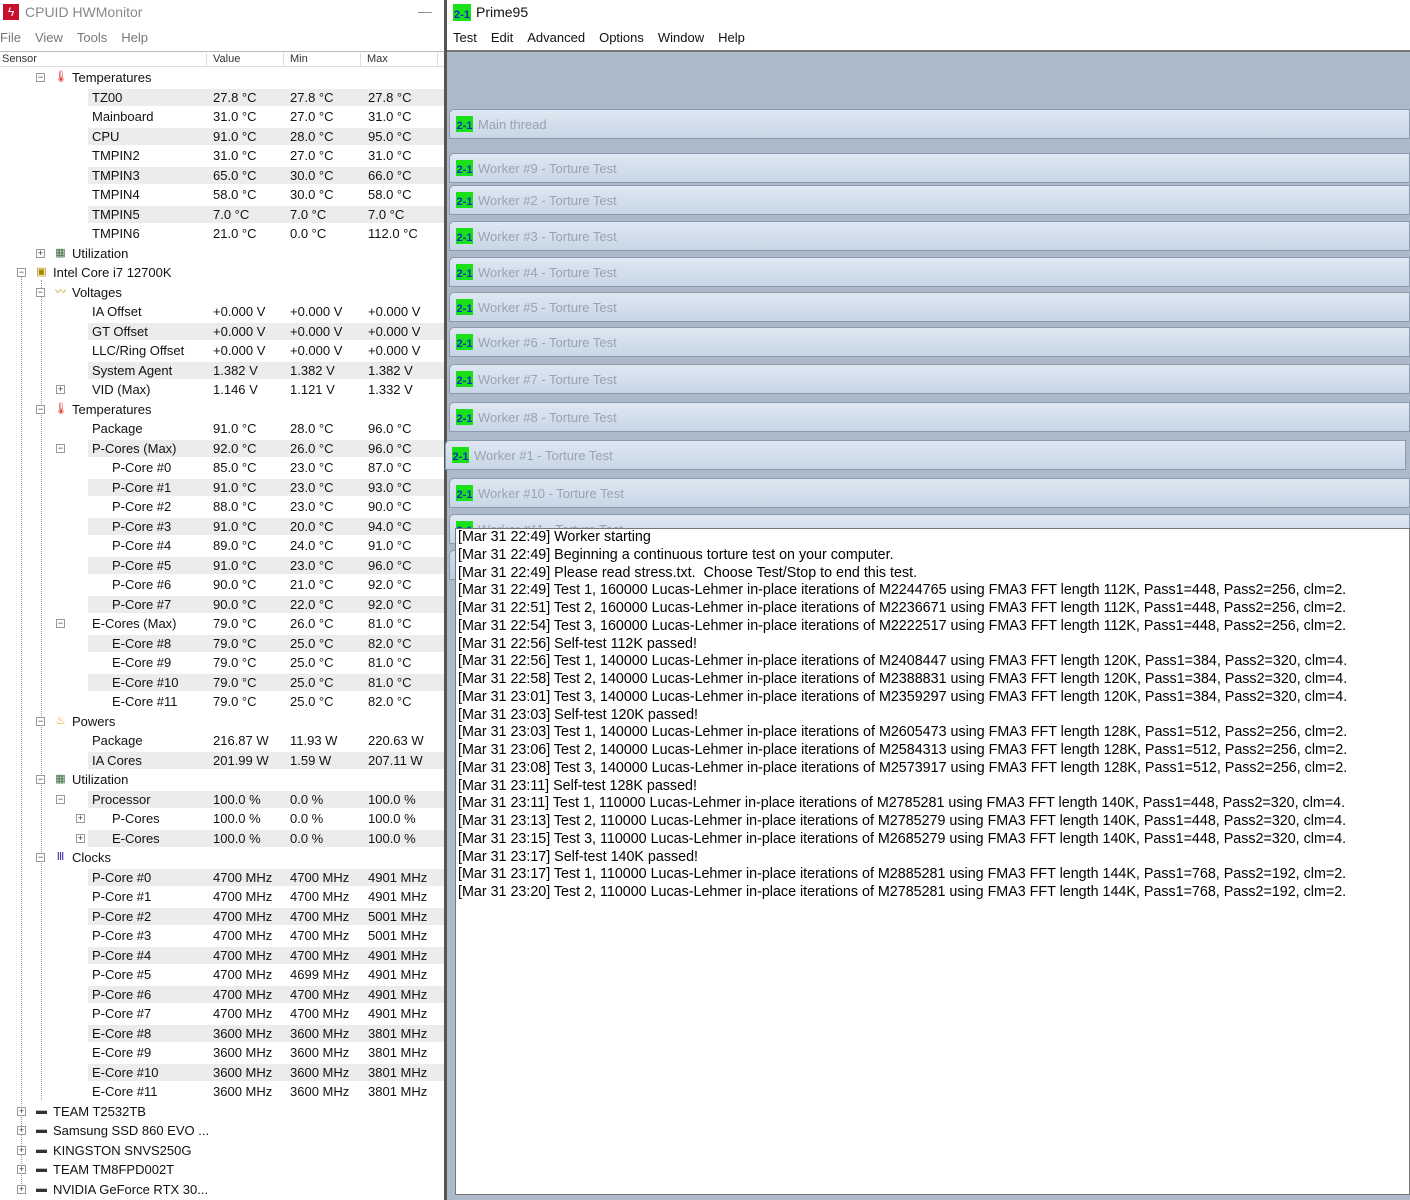 Image resolution: width=1410 pixels, height=1200 pixels. What do you see at coordinates (223, 1112) in the screenshot?
I see `sensor-group-row: + ▬ TEAM T2532TB` at bounding box center [223, 1112].